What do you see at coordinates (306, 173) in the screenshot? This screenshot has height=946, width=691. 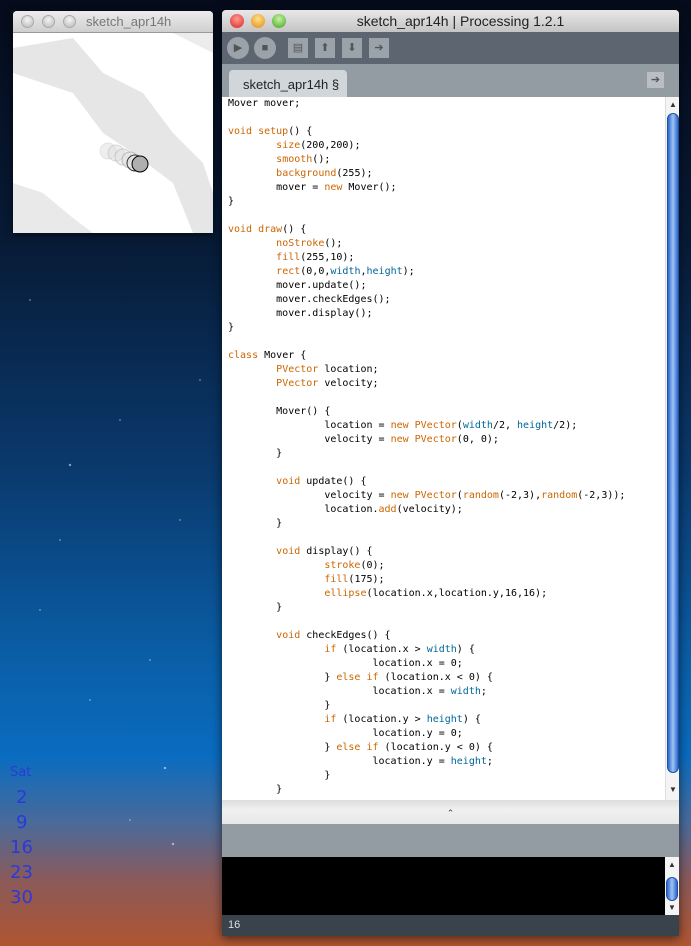 I see `code-keyword: background` at bounding box center [306, 173].